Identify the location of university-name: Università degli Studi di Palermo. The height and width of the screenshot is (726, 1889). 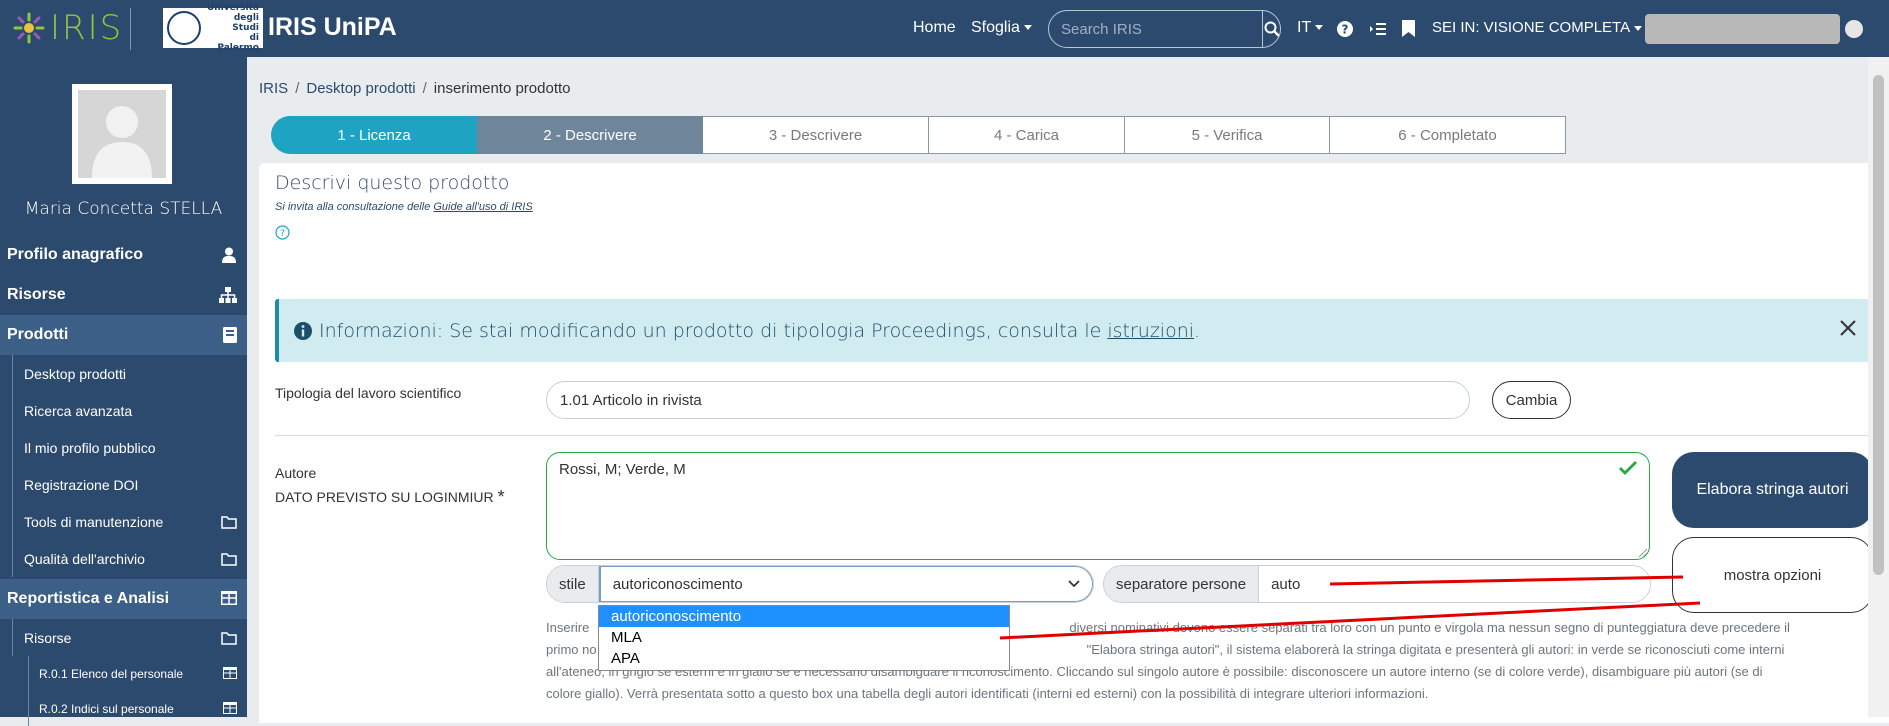
(232, 28).